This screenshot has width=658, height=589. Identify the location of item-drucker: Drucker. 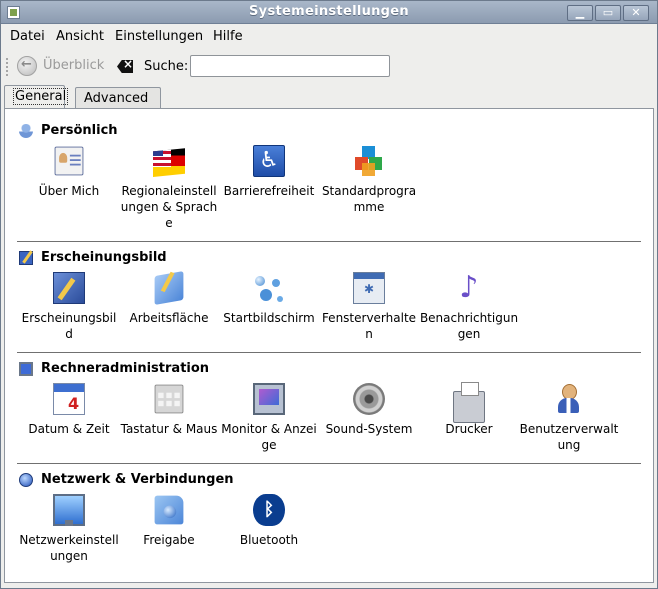
(469, 409).